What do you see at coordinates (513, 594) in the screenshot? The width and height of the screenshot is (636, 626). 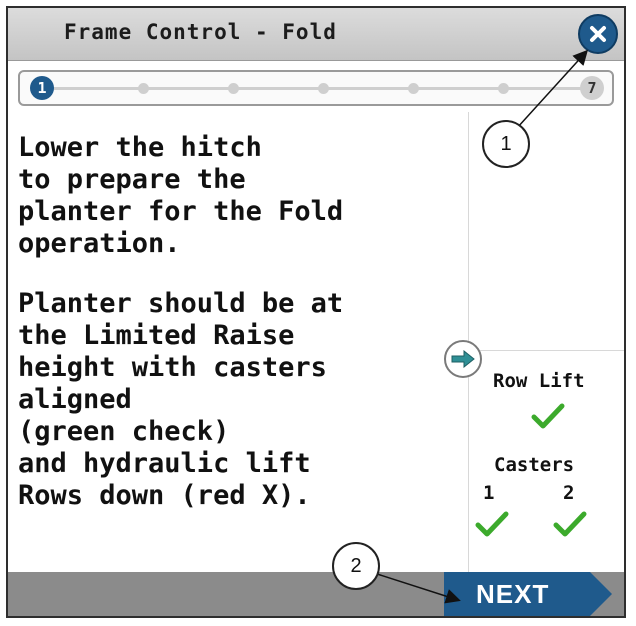 I see `next-button-label: NEXT` at bounding box center [513, 594].